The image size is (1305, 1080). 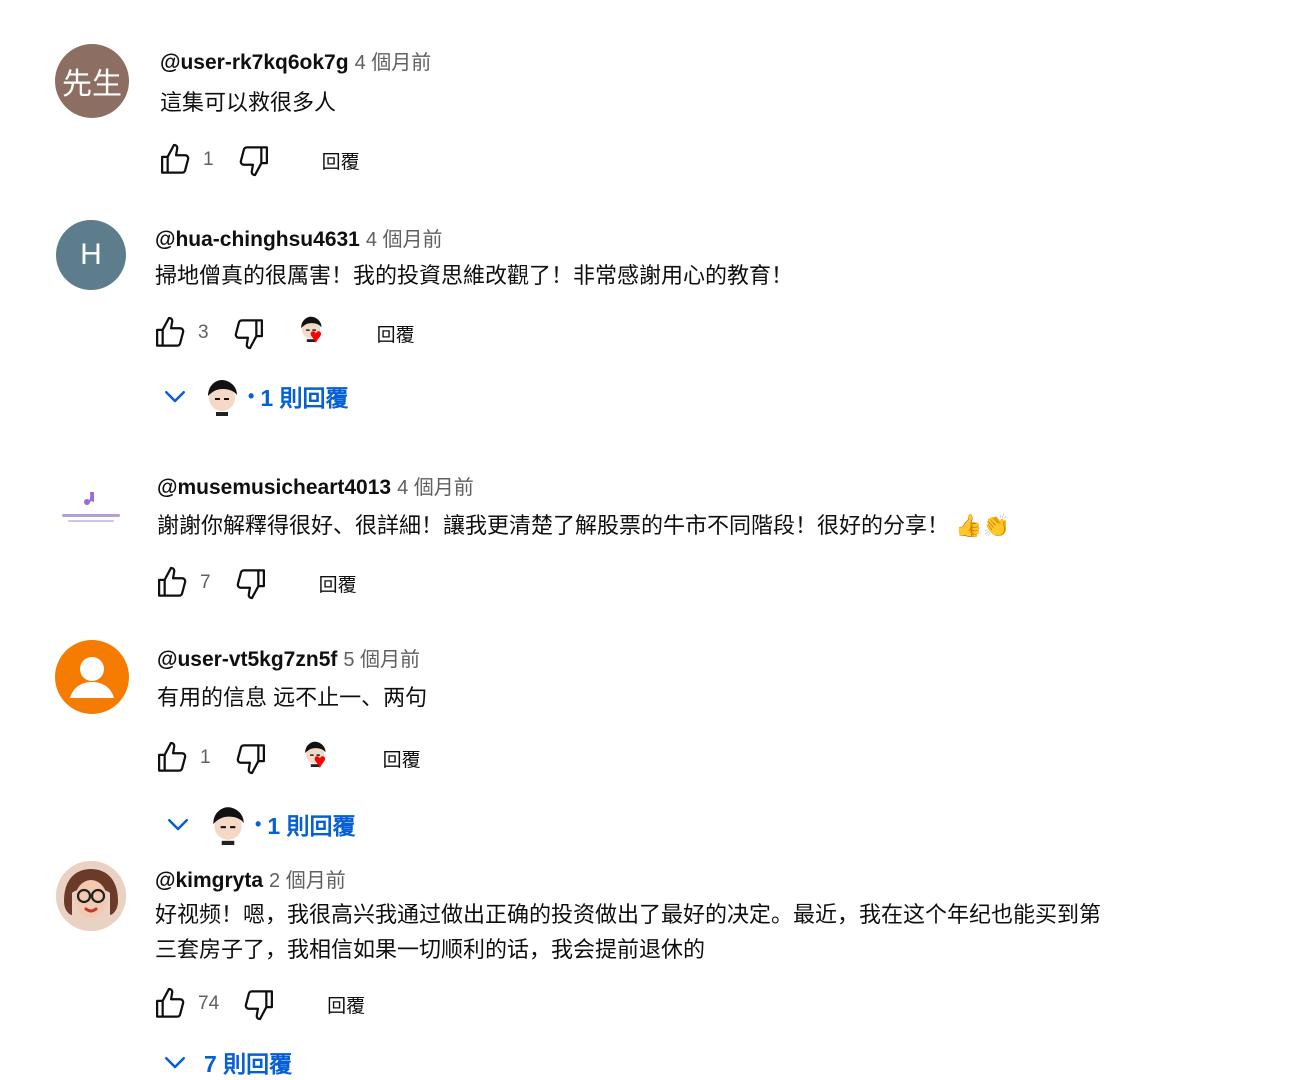 I want to click on comment-author: @kimgryta, so click(x=209, y=880).